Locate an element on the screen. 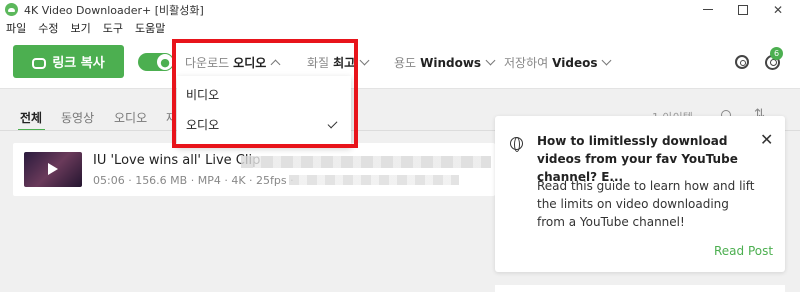  menu-help: 도움말 is located at coordinates (150, 29).